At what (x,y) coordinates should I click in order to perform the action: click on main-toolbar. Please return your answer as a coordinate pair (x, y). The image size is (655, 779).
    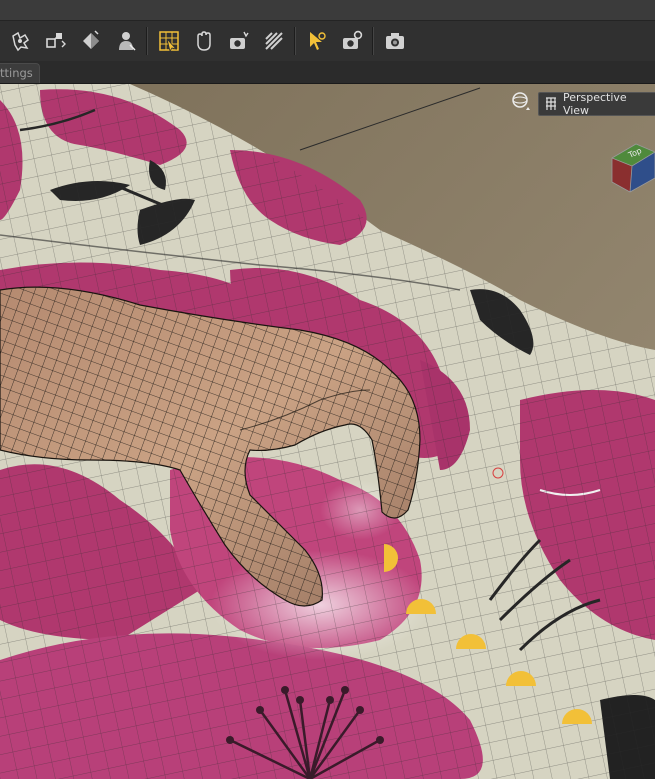
    Looking at the image, I should click on (327, 41).